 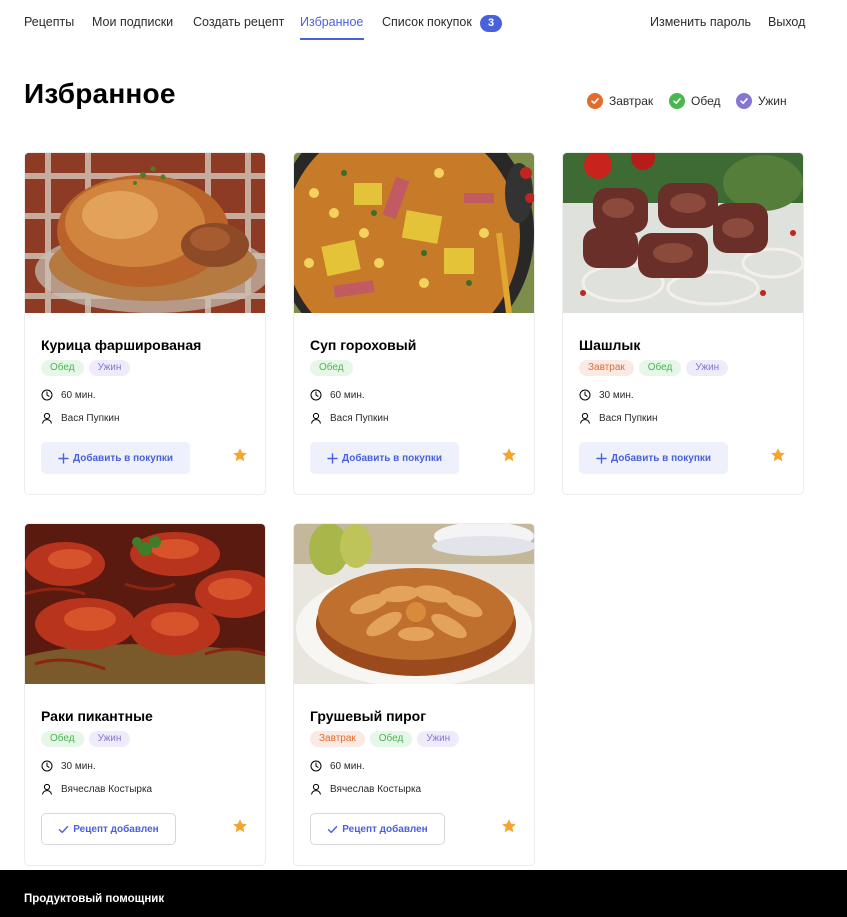 What do you see at coordinates (121, 345) in the screenshot?
I see `recipe-title: Курица фаршированая` at bounding box center [121, 345].